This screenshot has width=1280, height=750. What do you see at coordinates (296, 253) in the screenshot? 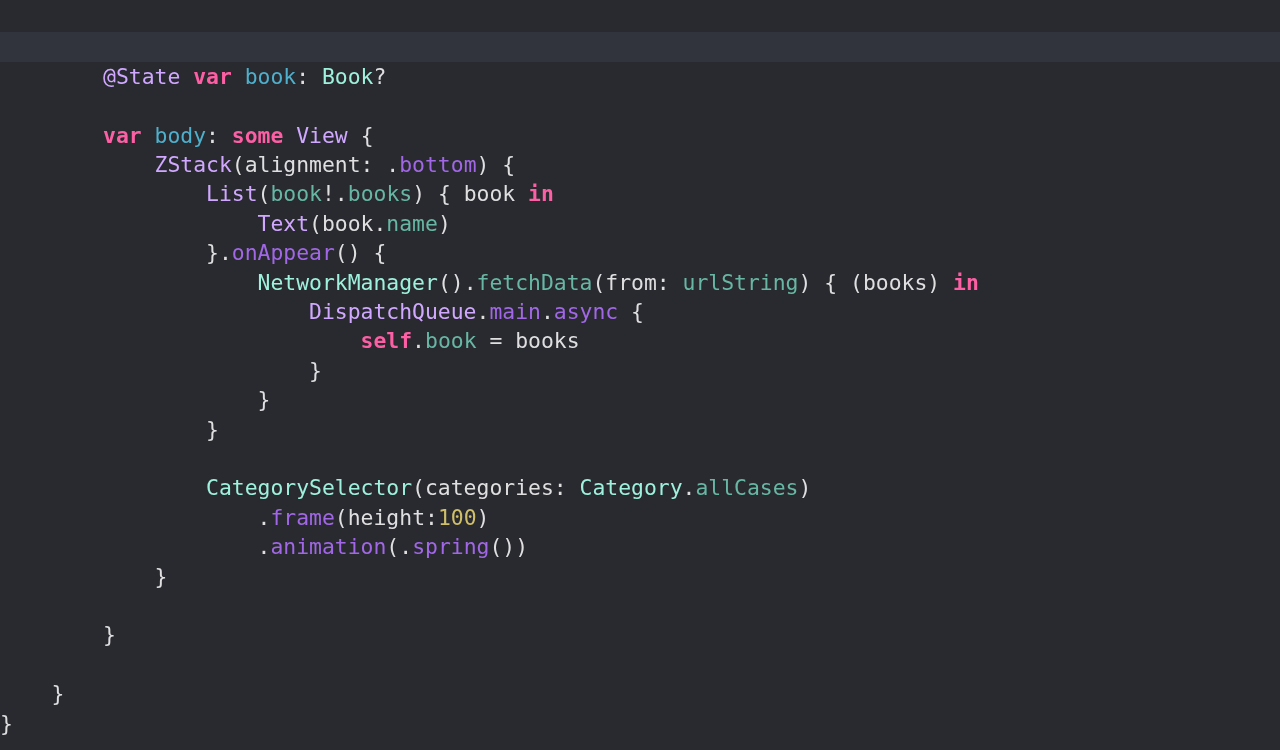
I see `code-line: }.onAppear() {` at bounding box center [296, 253].